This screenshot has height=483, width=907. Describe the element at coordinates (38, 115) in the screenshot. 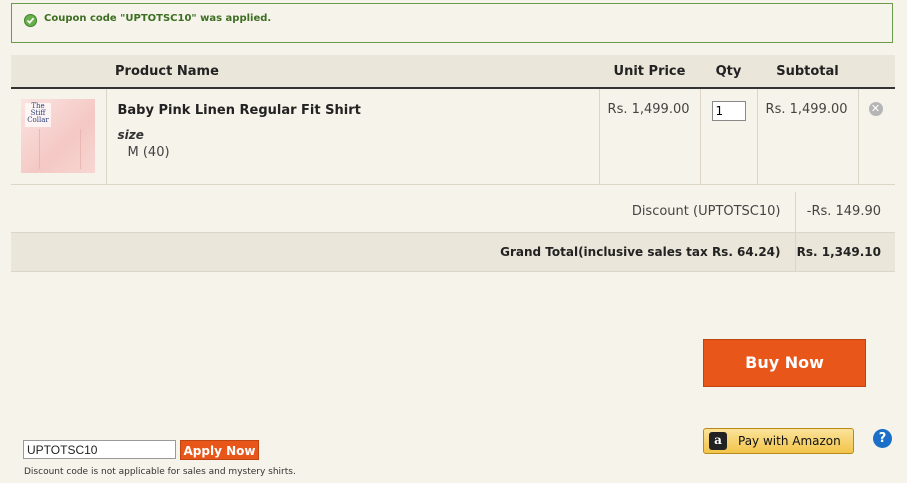

I see `brand-logo: The Stiff Collar` at that location.